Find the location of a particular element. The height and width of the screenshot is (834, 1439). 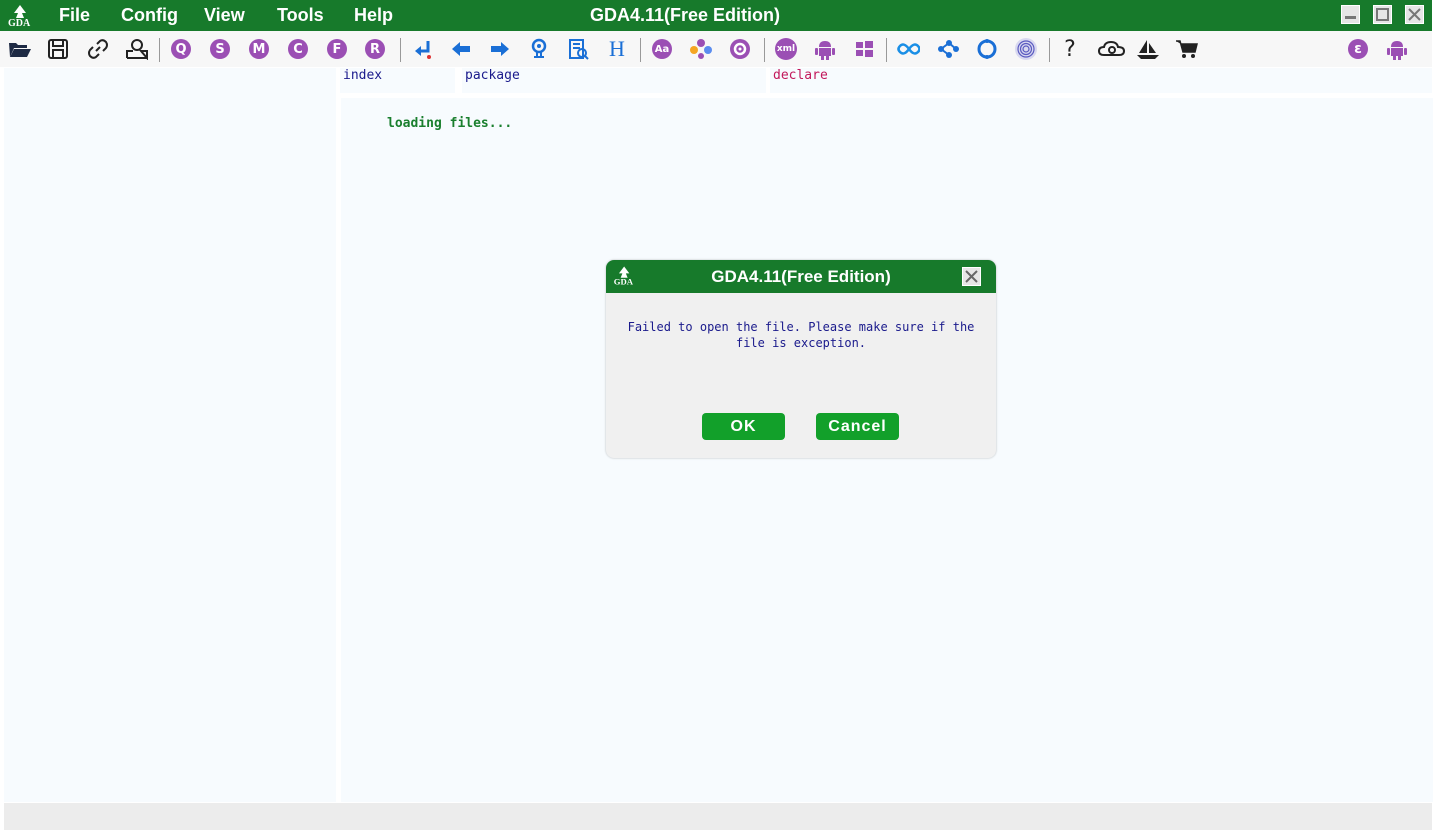

dialog-title-bar: GDA GDA4.11(Free Edition) is located at coordinates (801, 276).